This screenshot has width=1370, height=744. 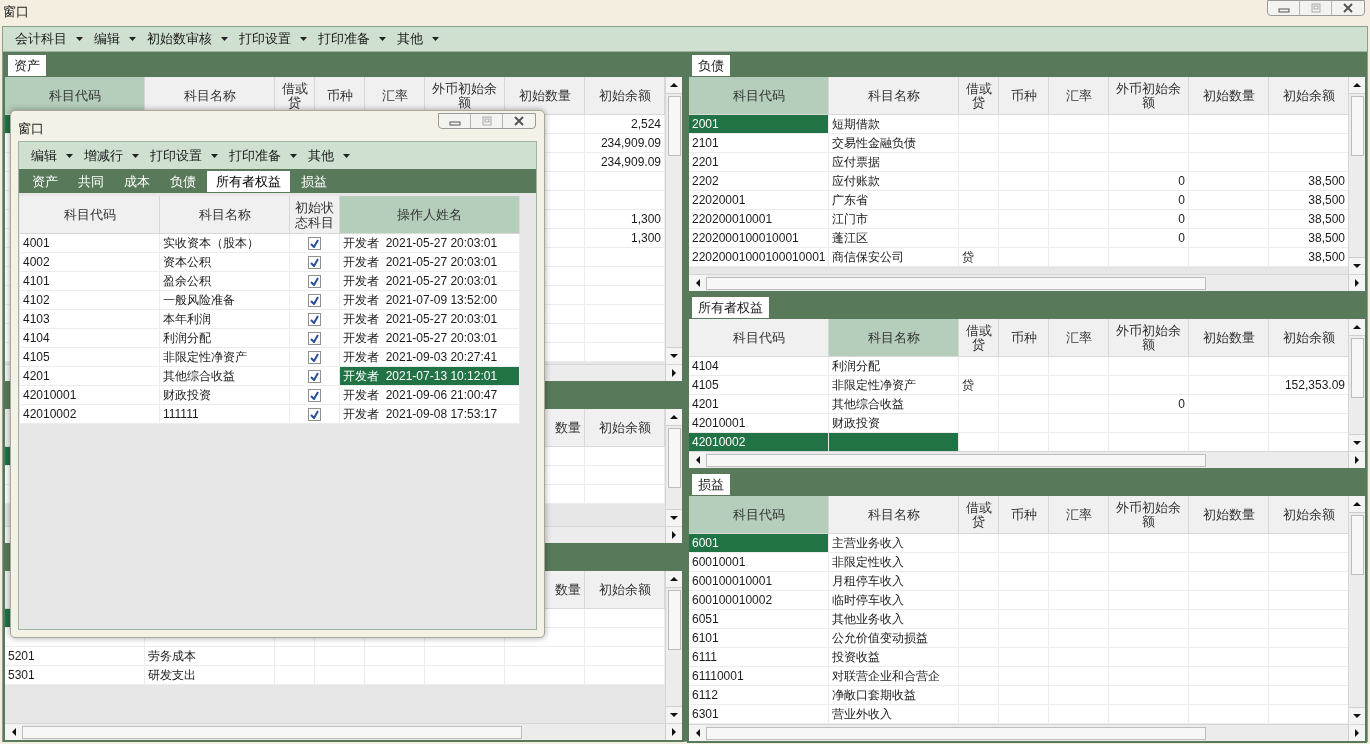 What do you see at coordinates (314, 181) in the screenshot?
I see `tab: 损益` at bounding box center [314, 181].